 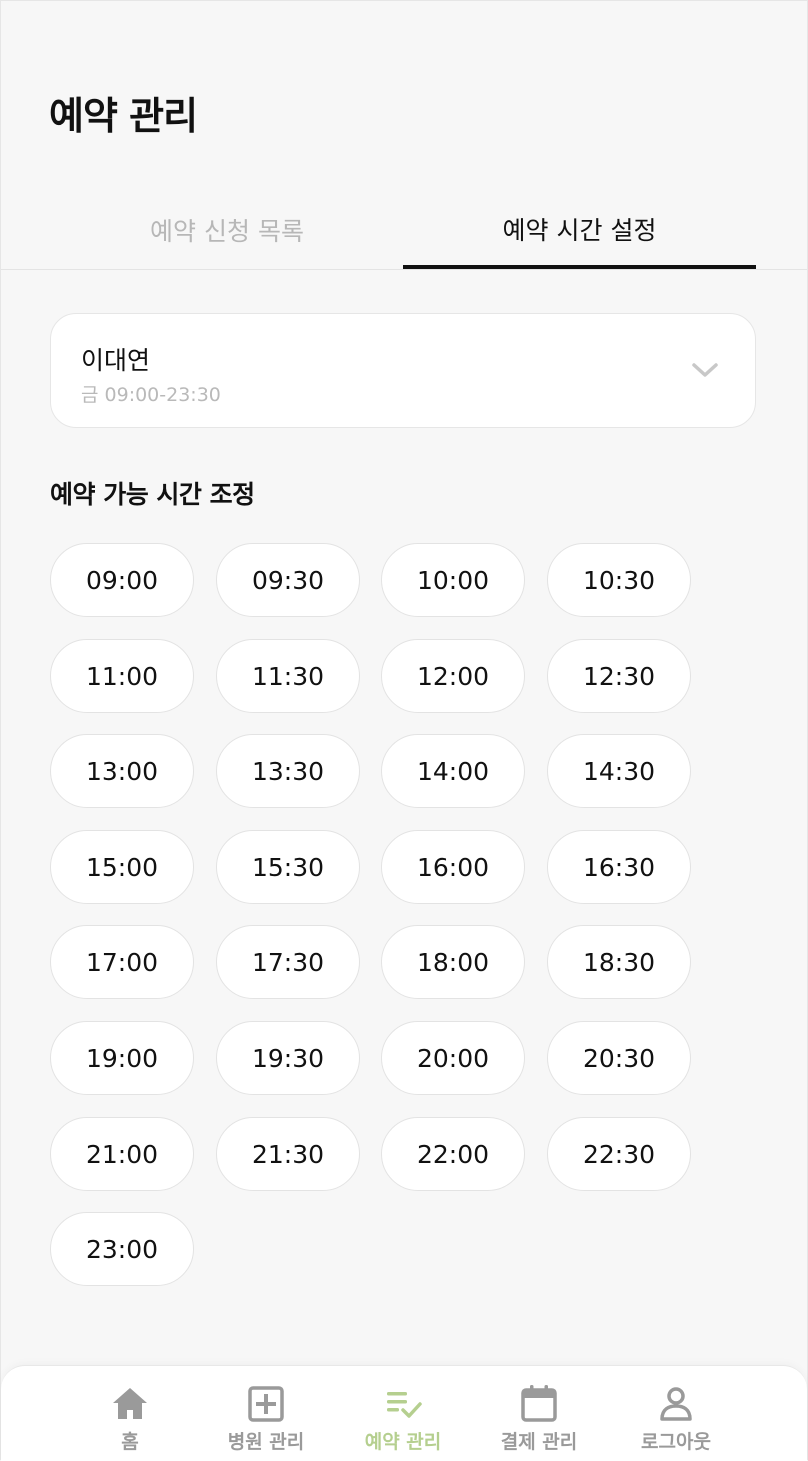 I want to click on tab-reservation-time-settings: 예약 시간 설정, so click(x=579, y=230).